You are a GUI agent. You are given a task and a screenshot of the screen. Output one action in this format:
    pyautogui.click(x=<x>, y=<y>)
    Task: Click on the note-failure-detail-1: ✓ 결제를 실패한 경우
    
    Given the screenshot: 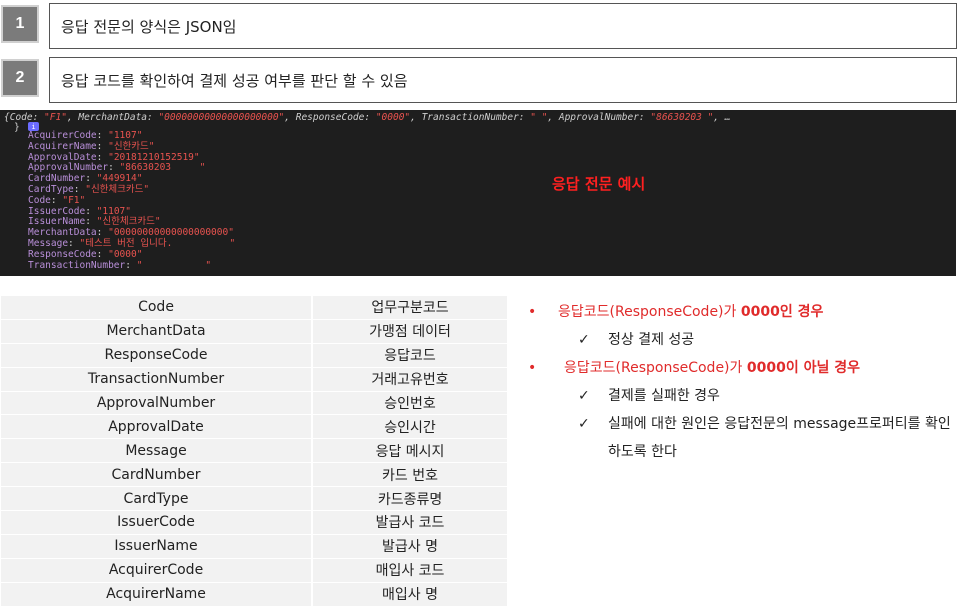 What is the action you would take?
    pyautogui.click(x=743, y=396)
    